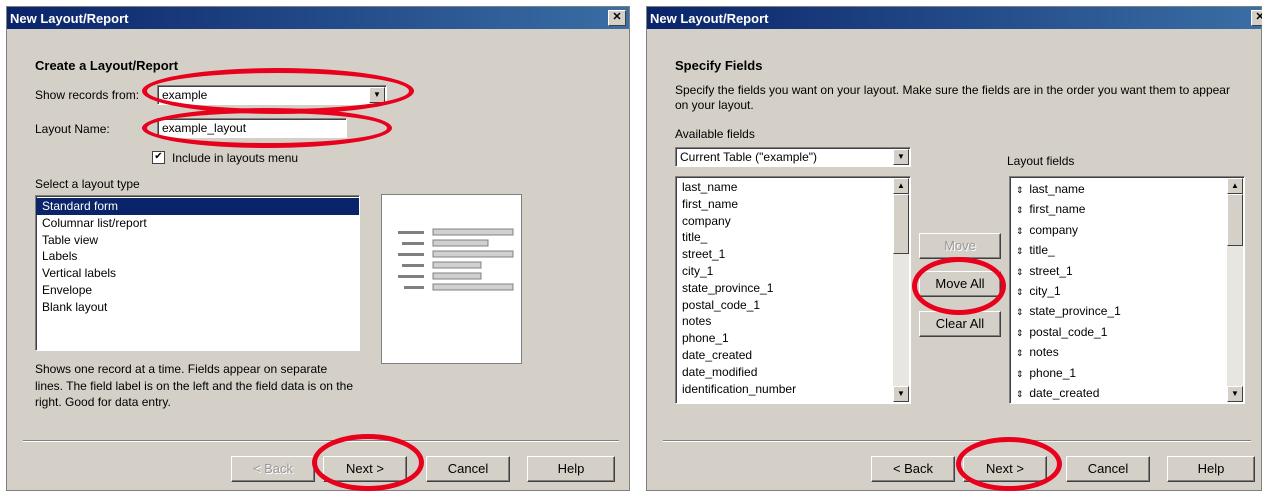  Describe the element at coordinates (793, 221) in the screenshot. I see `list-item: company` at that location.